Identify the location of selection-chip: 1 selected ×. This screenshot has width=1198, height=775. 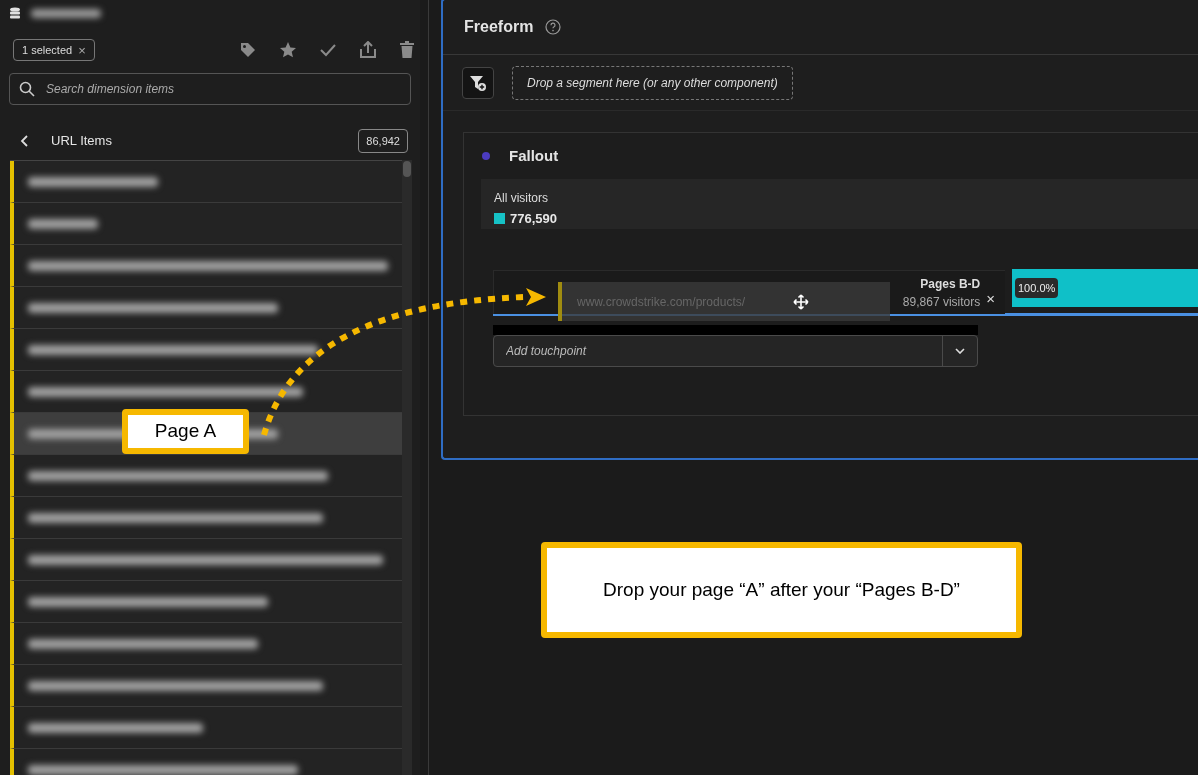
(54, 50).